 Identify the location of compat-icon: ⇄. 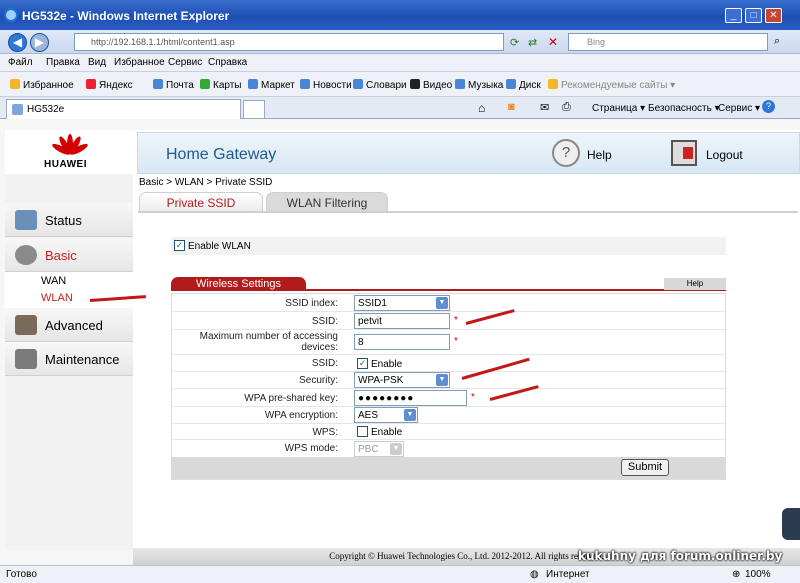
(532, 42).